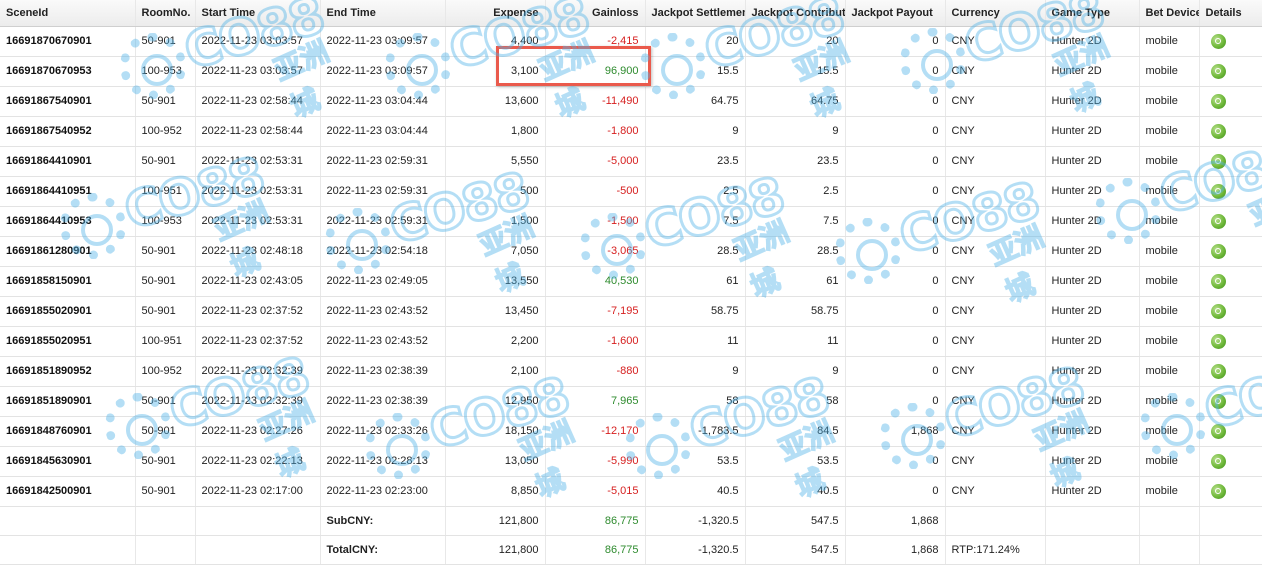 Image resolution: width=1262 pixels, height=577 pixels. Describe the element at coordinates (895, 550) in the screenshot. I see `total-jackpot-payout: 1,868` at that location.